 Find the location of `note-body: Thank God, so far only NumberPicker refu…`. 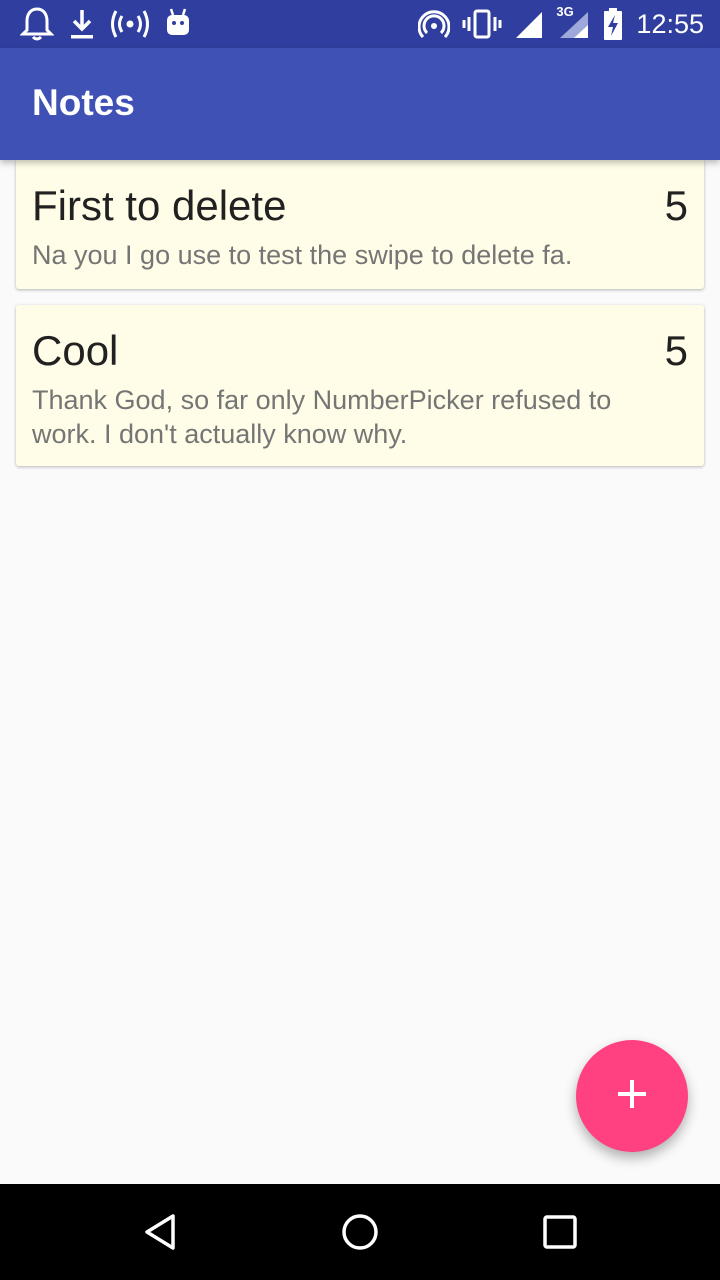

note-body: Thank God, so far only NumberPicker refu… is located at coordinates (322, 417).